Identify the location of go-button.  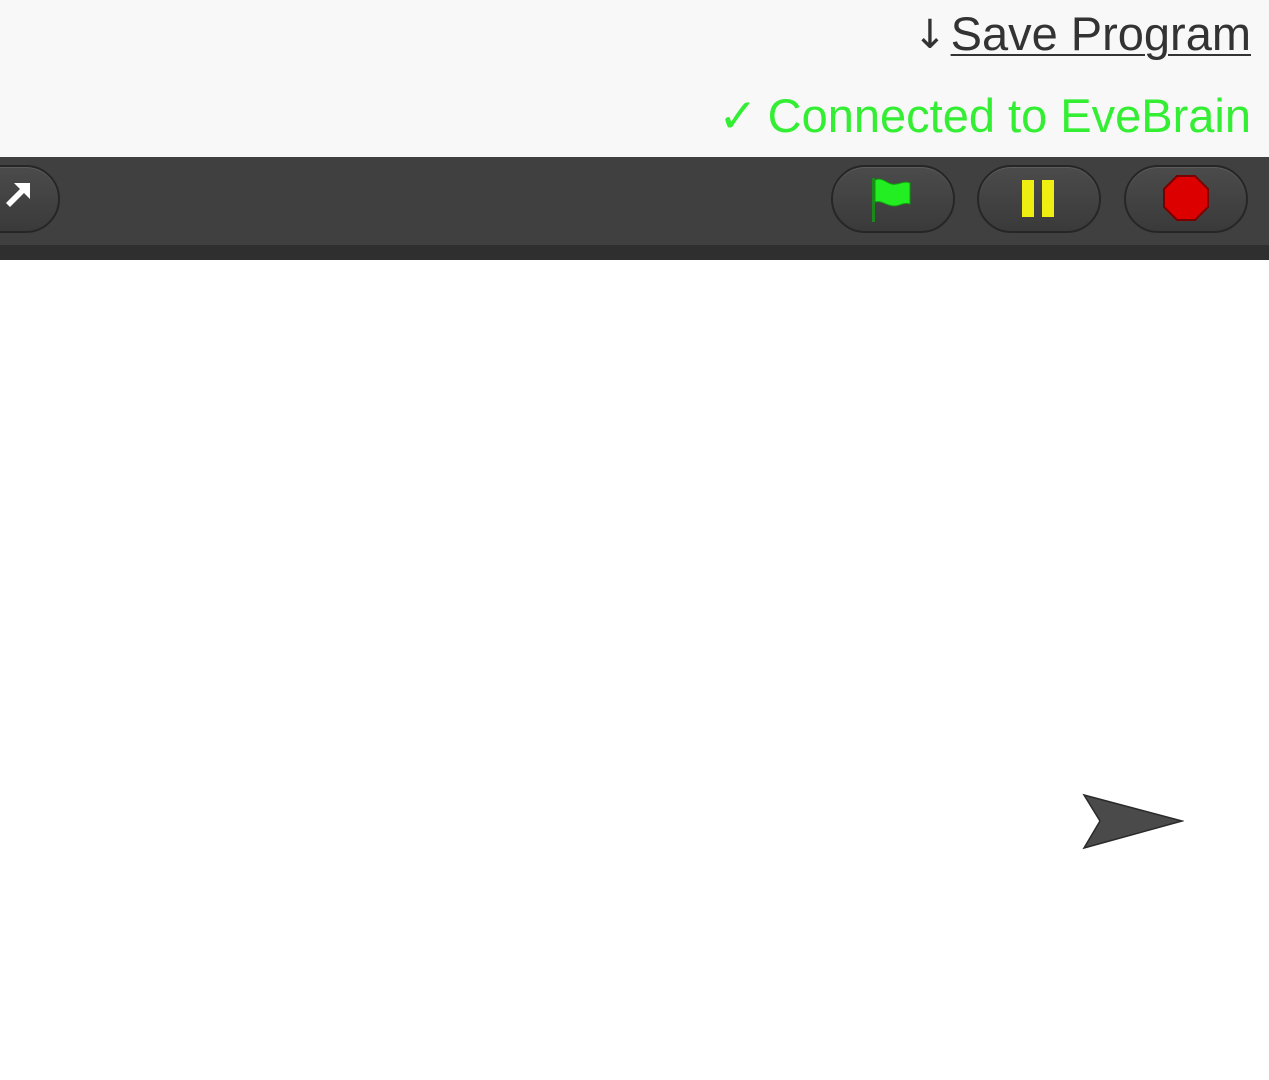
(893, 199).